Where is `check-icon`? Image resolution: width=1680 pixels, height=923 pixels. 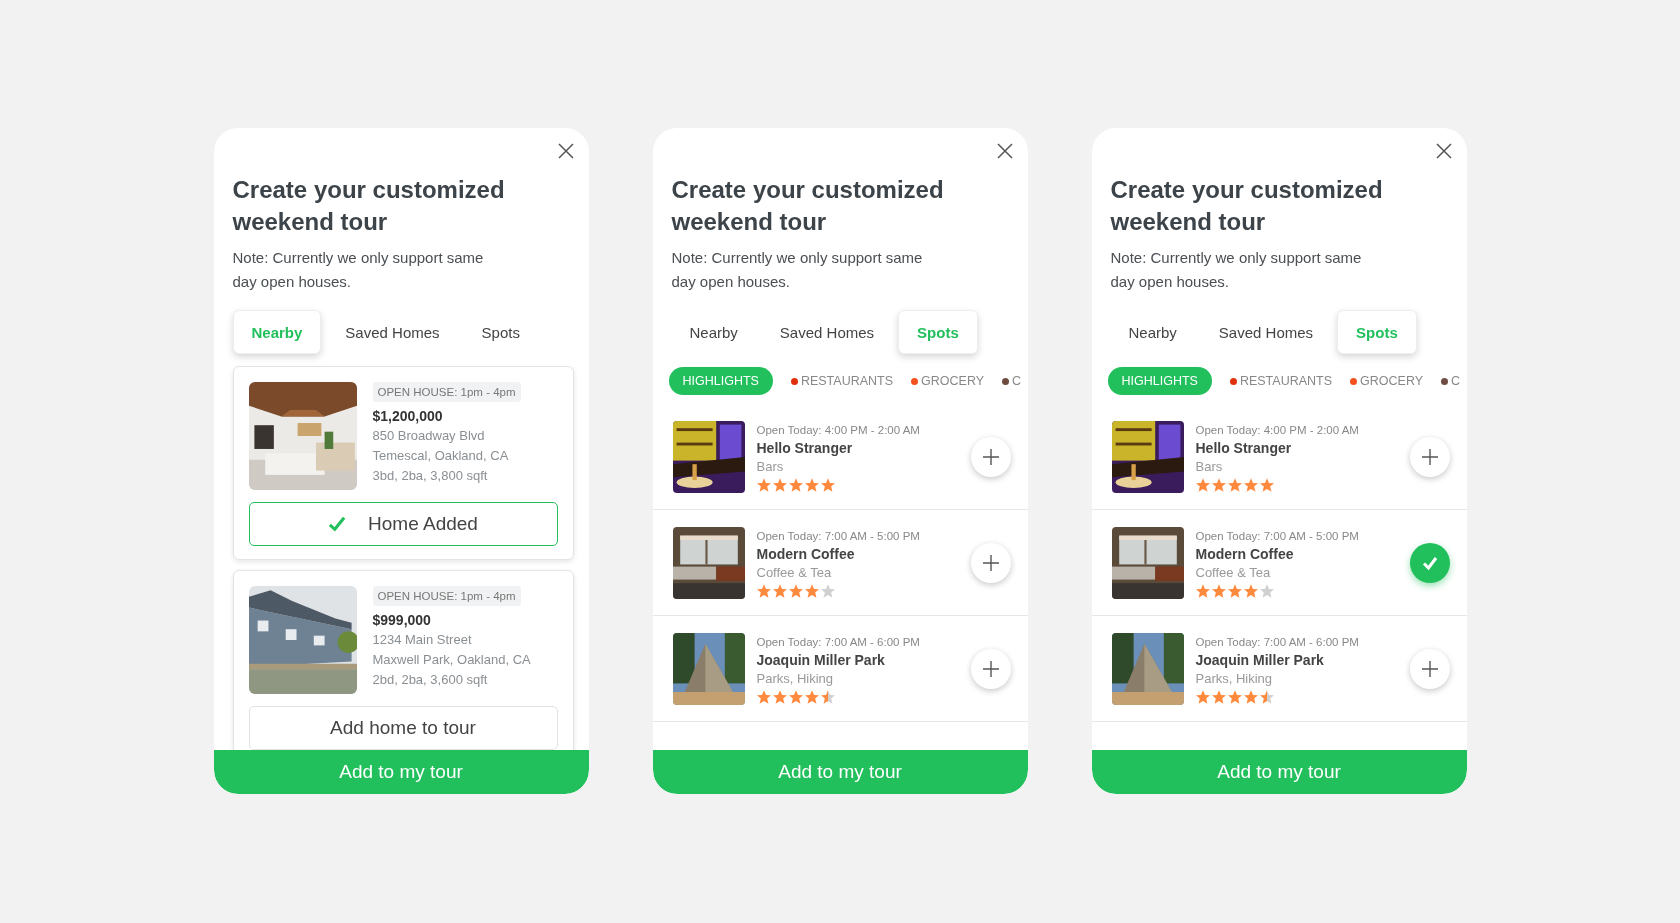
check-icon is located at coordinates (337, 524).